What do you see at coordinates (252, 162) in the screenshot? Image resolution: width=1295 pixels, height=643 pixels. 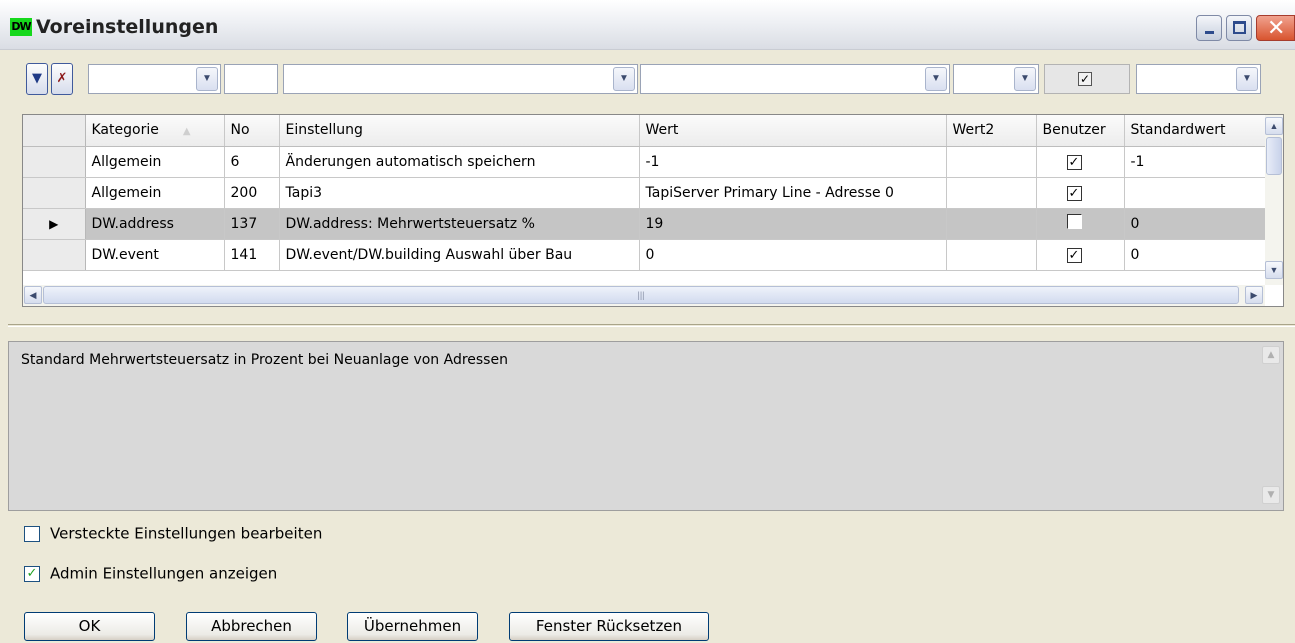 I see `cell-no: 6` at bounding box center [252, 162].